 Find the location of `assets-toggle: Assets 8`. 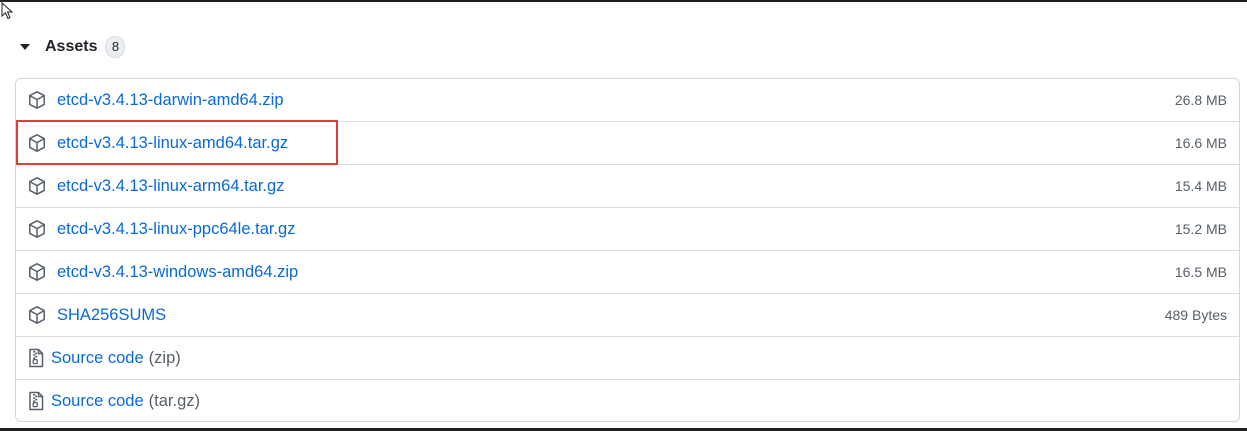

assets-toggle: Assets 8 is located at coordinates (71, 47).